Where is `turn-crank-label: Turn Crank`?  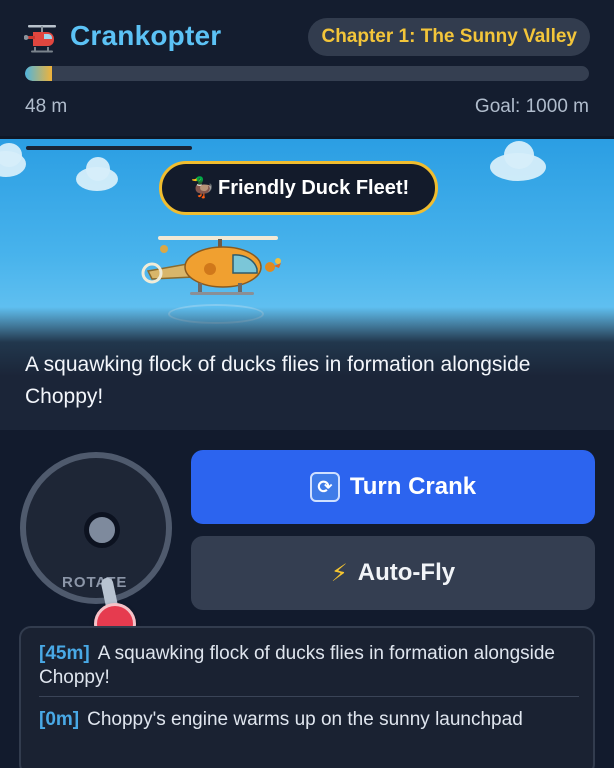 turn-crank-label: Turn Crank is located at coordinates (413, 486).